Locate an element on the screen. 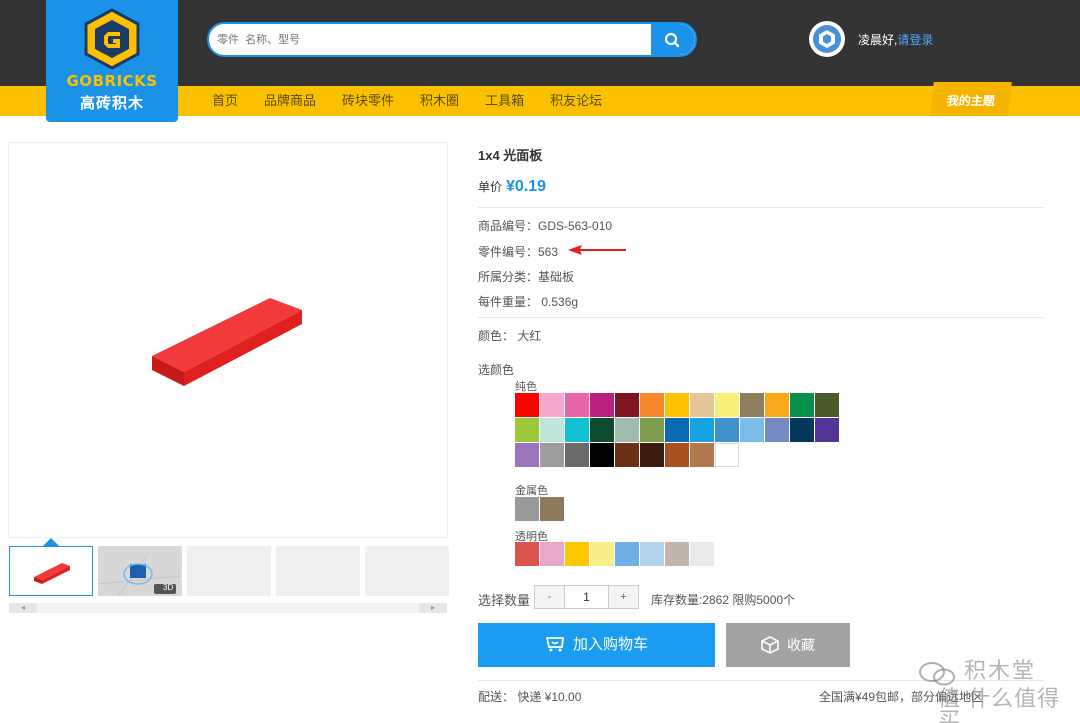 The width and height of the screenshot is (1080, 723). greeting: 凌晨好,请登录 is located at coordinates (895, 39).